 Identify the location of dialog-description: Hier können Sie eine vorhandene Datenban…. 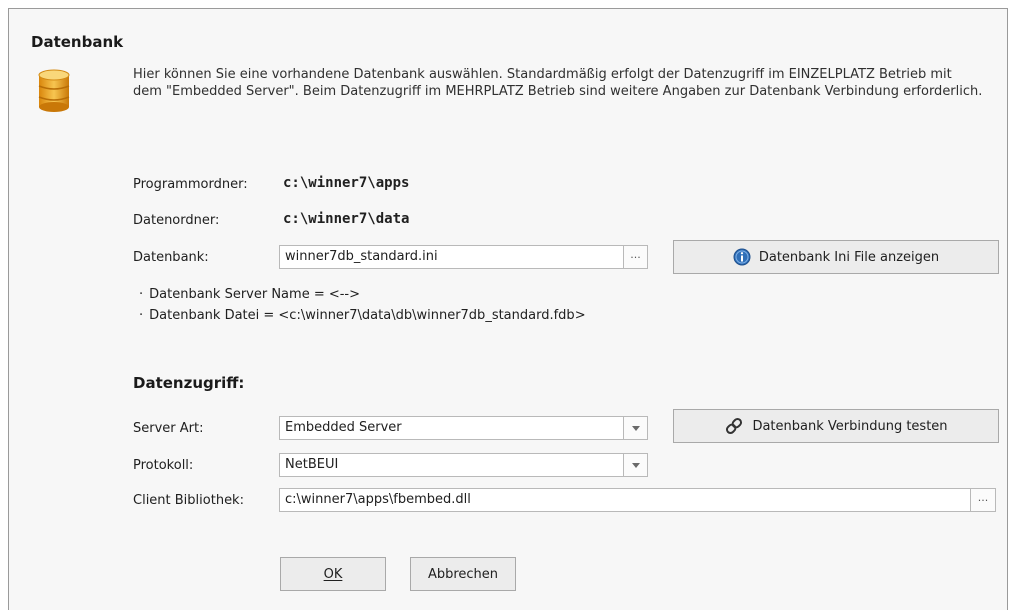
(558, 83).